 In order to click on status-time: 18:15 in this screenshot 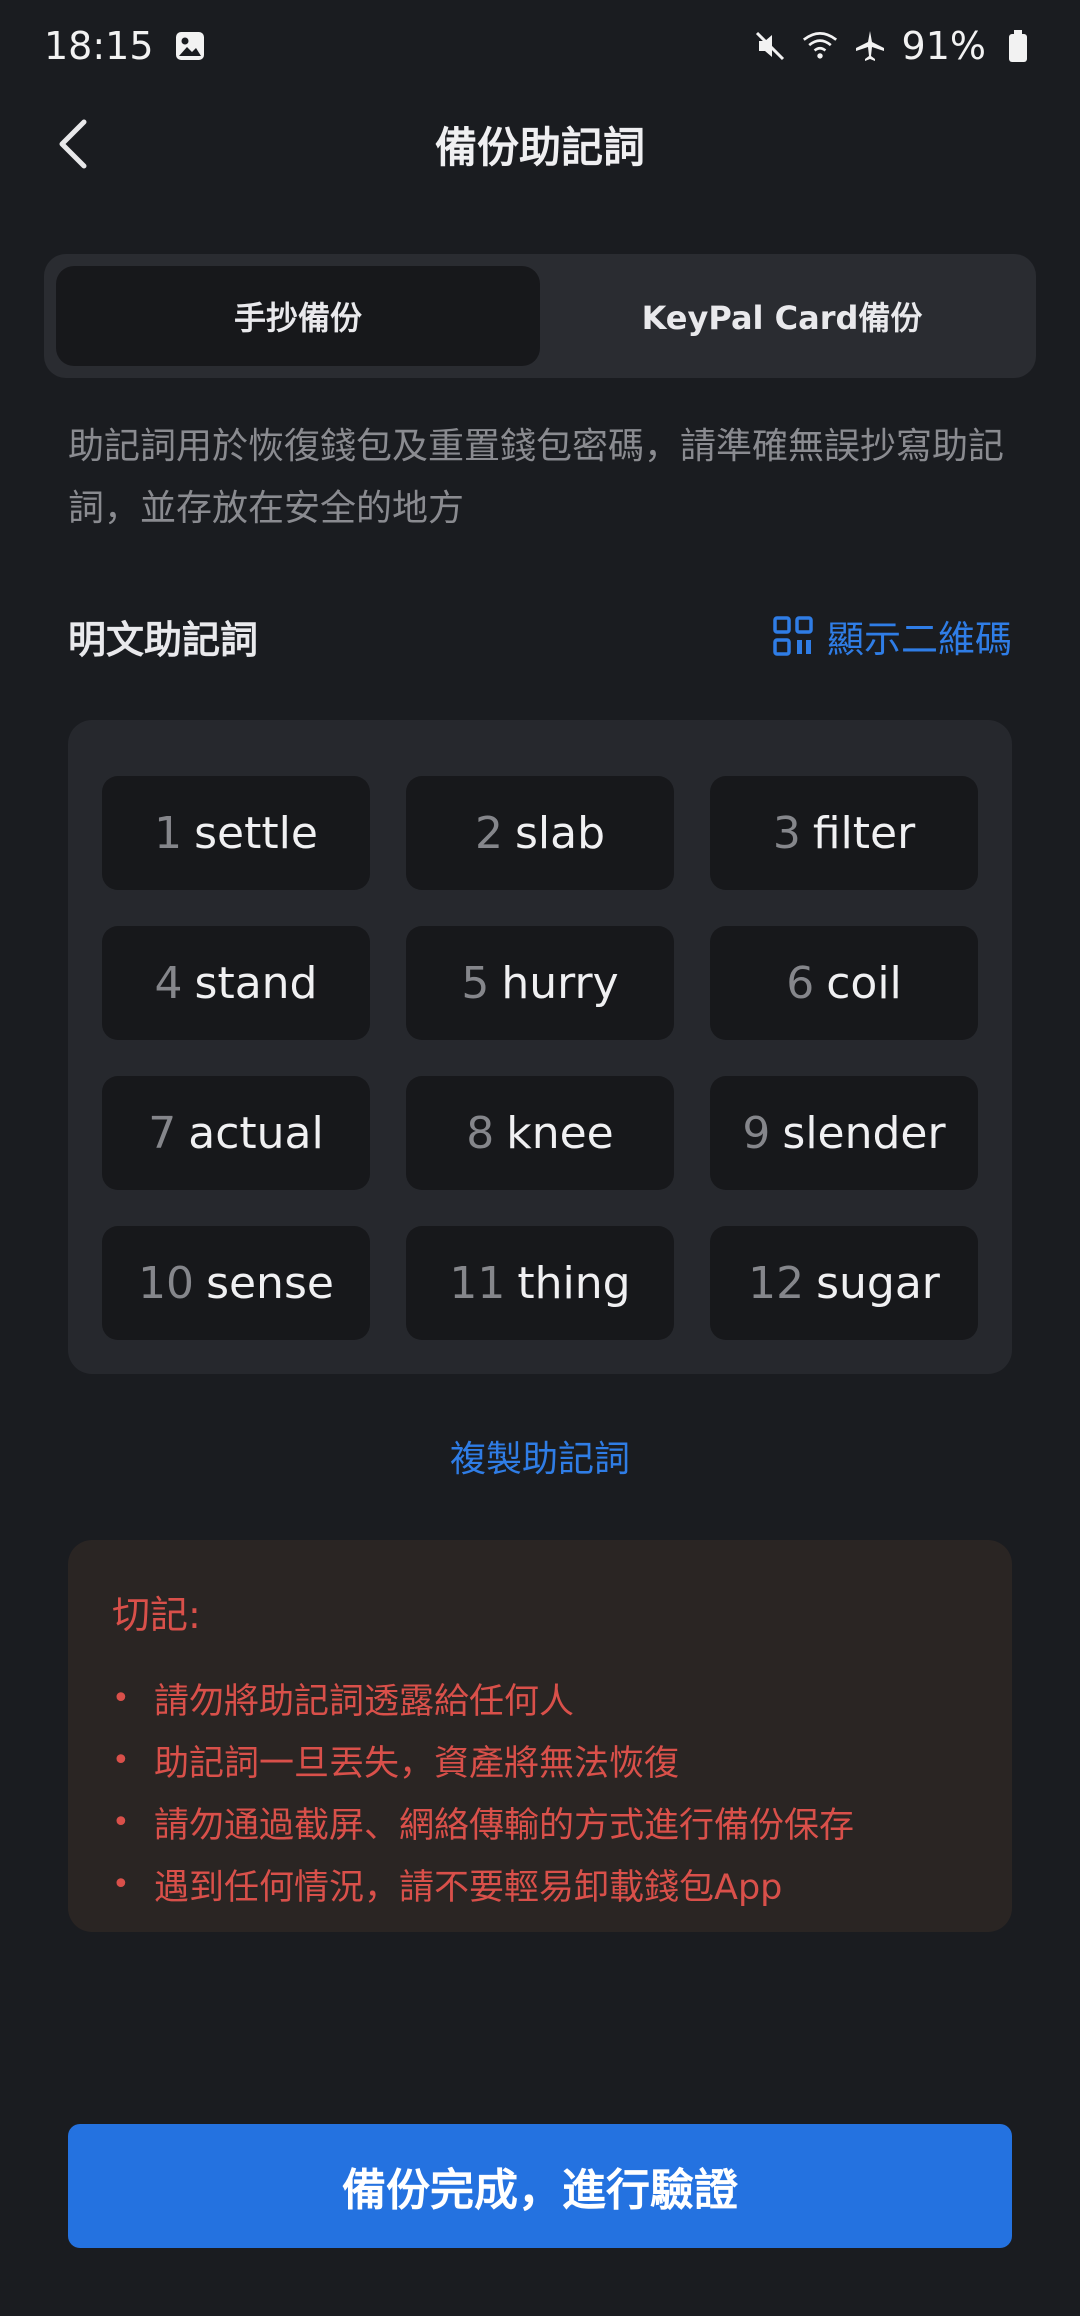, I will do `click(99, 46)`.